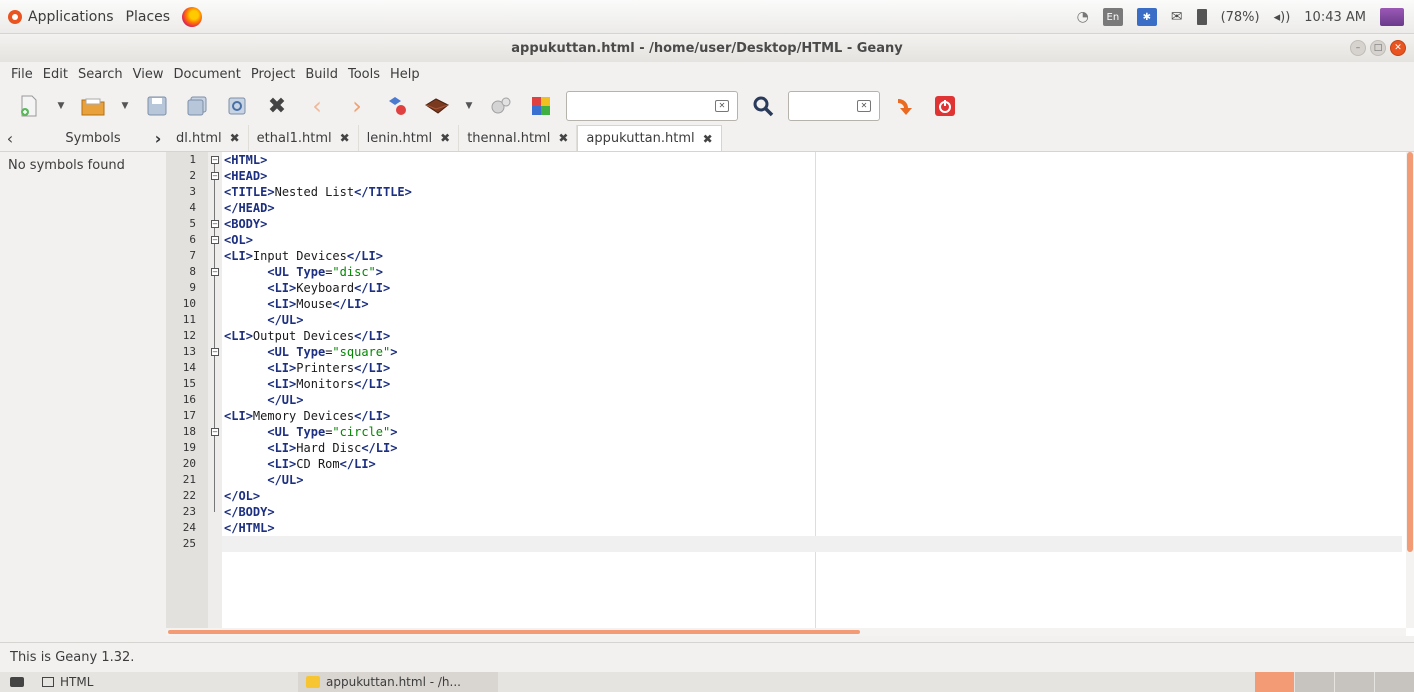  I want to click on save-all-button, so click(197, 106).